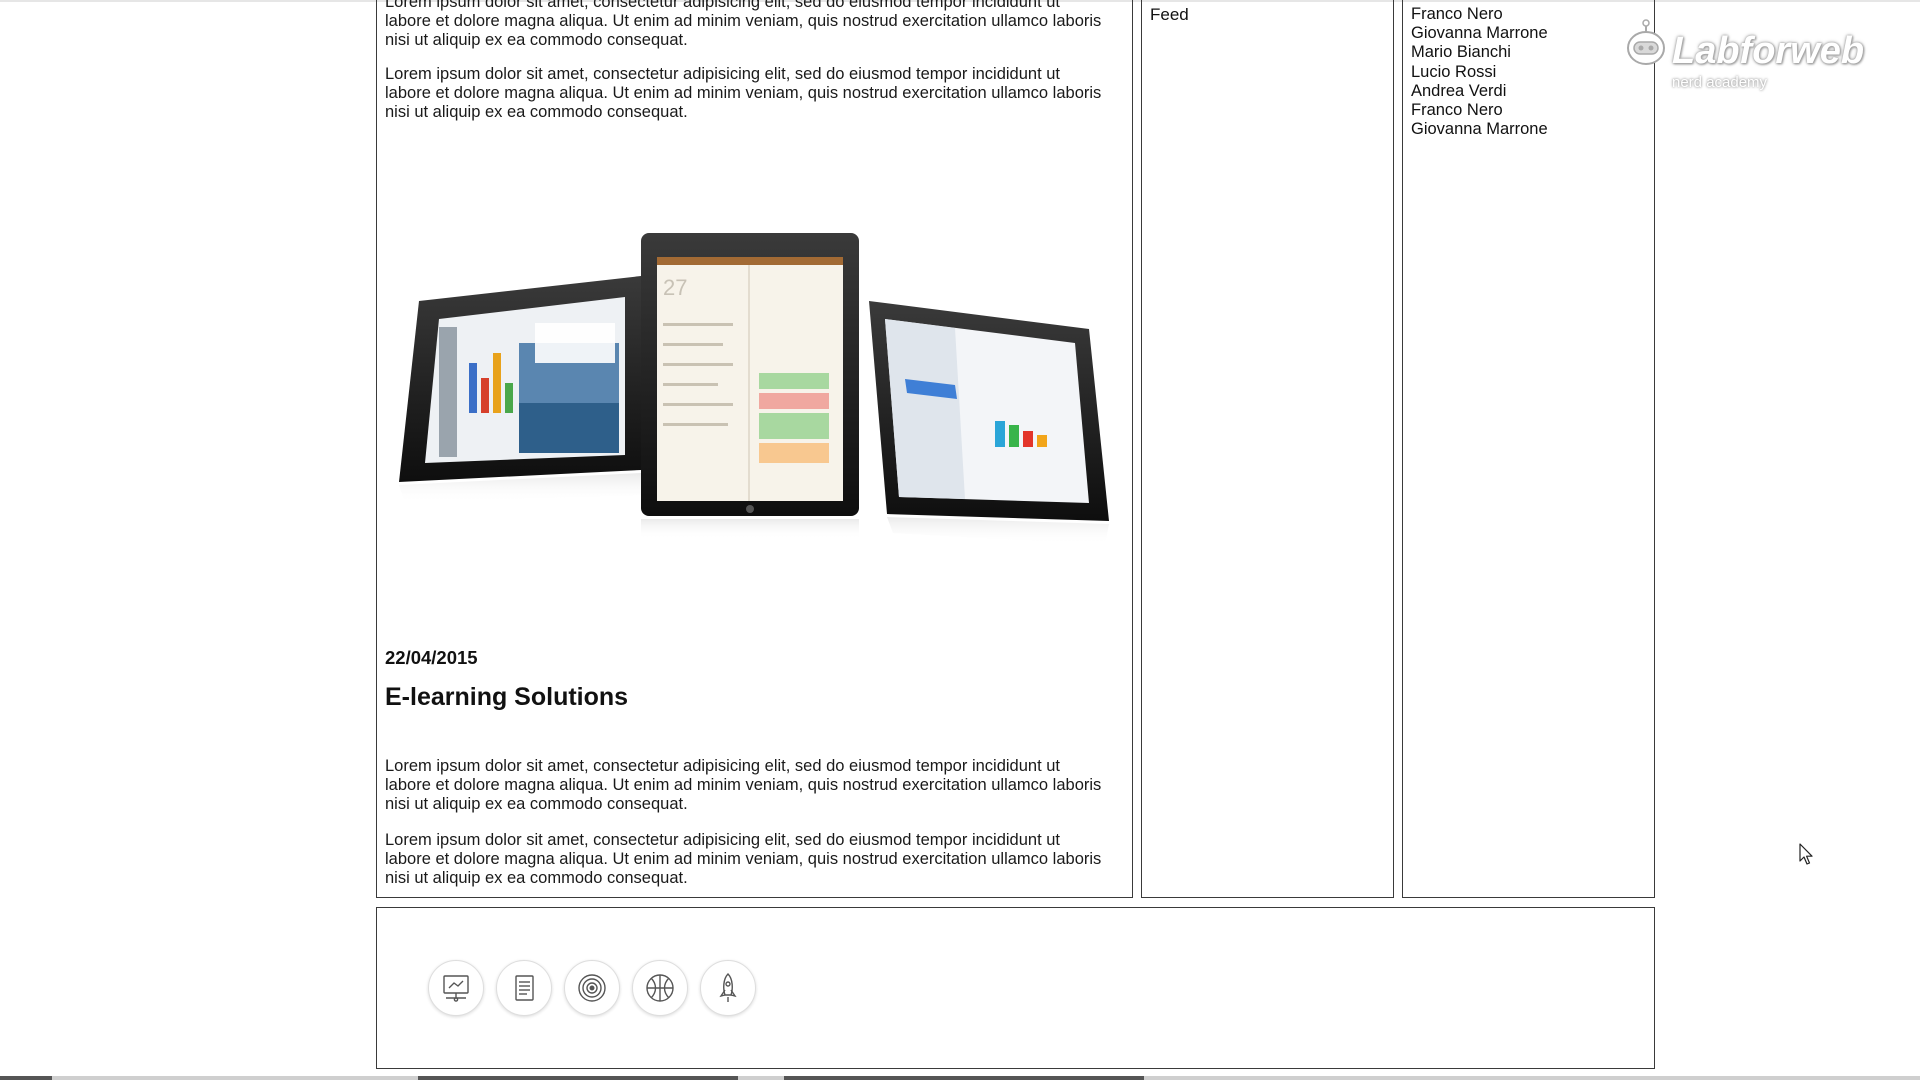 The height and width of the screenshot is (1080, 1920). Describe the element at coordinates (1015, 988) in the screenshot. I see `footer` at that location.